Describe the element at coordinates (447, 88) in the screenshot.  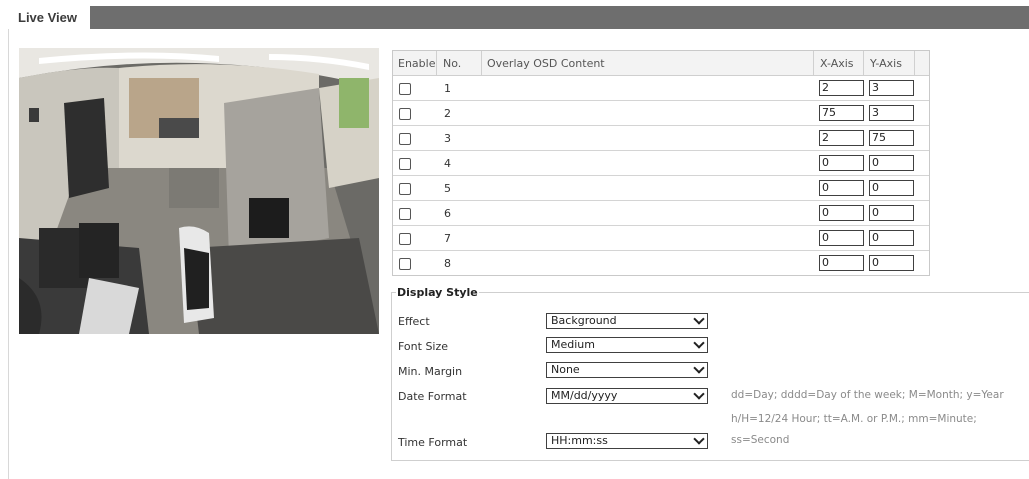
I see `row-number: 1` at that location.